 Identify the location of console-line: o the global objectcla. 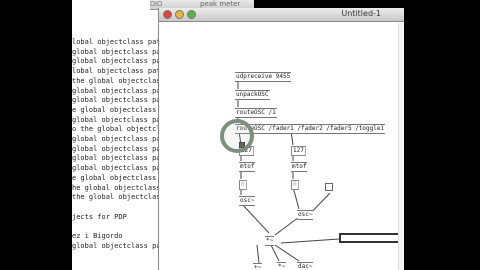
(115, 129).